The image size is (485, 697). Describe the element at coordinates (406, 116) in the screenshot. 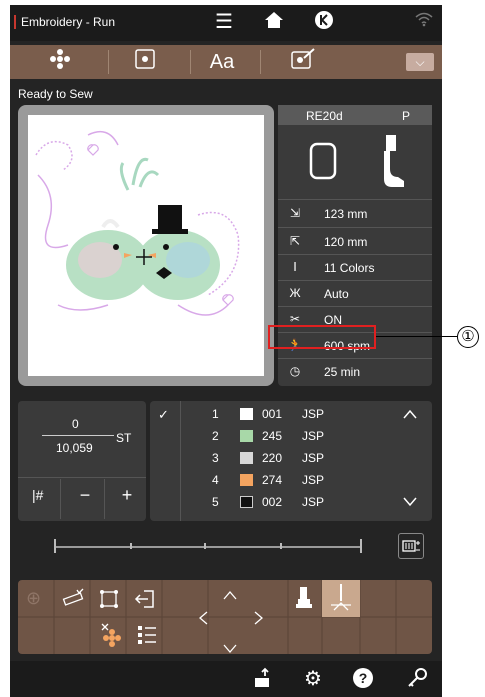

I see `foot-type: P` at that location.